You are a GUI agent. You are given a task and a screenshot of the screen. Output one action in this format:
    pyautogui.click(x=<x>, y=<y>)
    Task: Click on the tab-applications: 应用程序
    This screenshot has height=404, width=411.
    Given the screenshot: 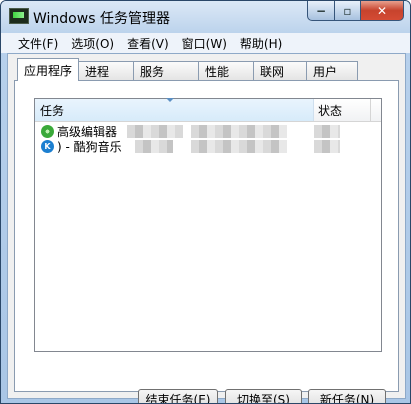 What is the action you would take?
    pyautogui.click(x=48, y=69)
    